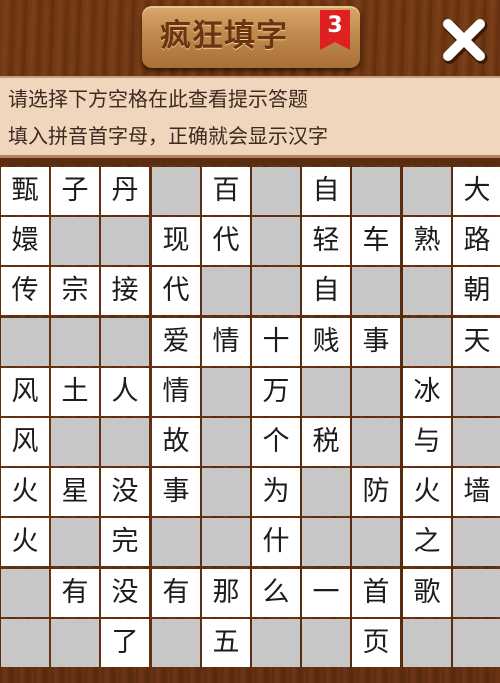 The width and height of the screenshot is (500, 683). Describe the element at coordinates (75, 593) in the screenshot. I see `grid-cell-r8-c1: 有` at that location.